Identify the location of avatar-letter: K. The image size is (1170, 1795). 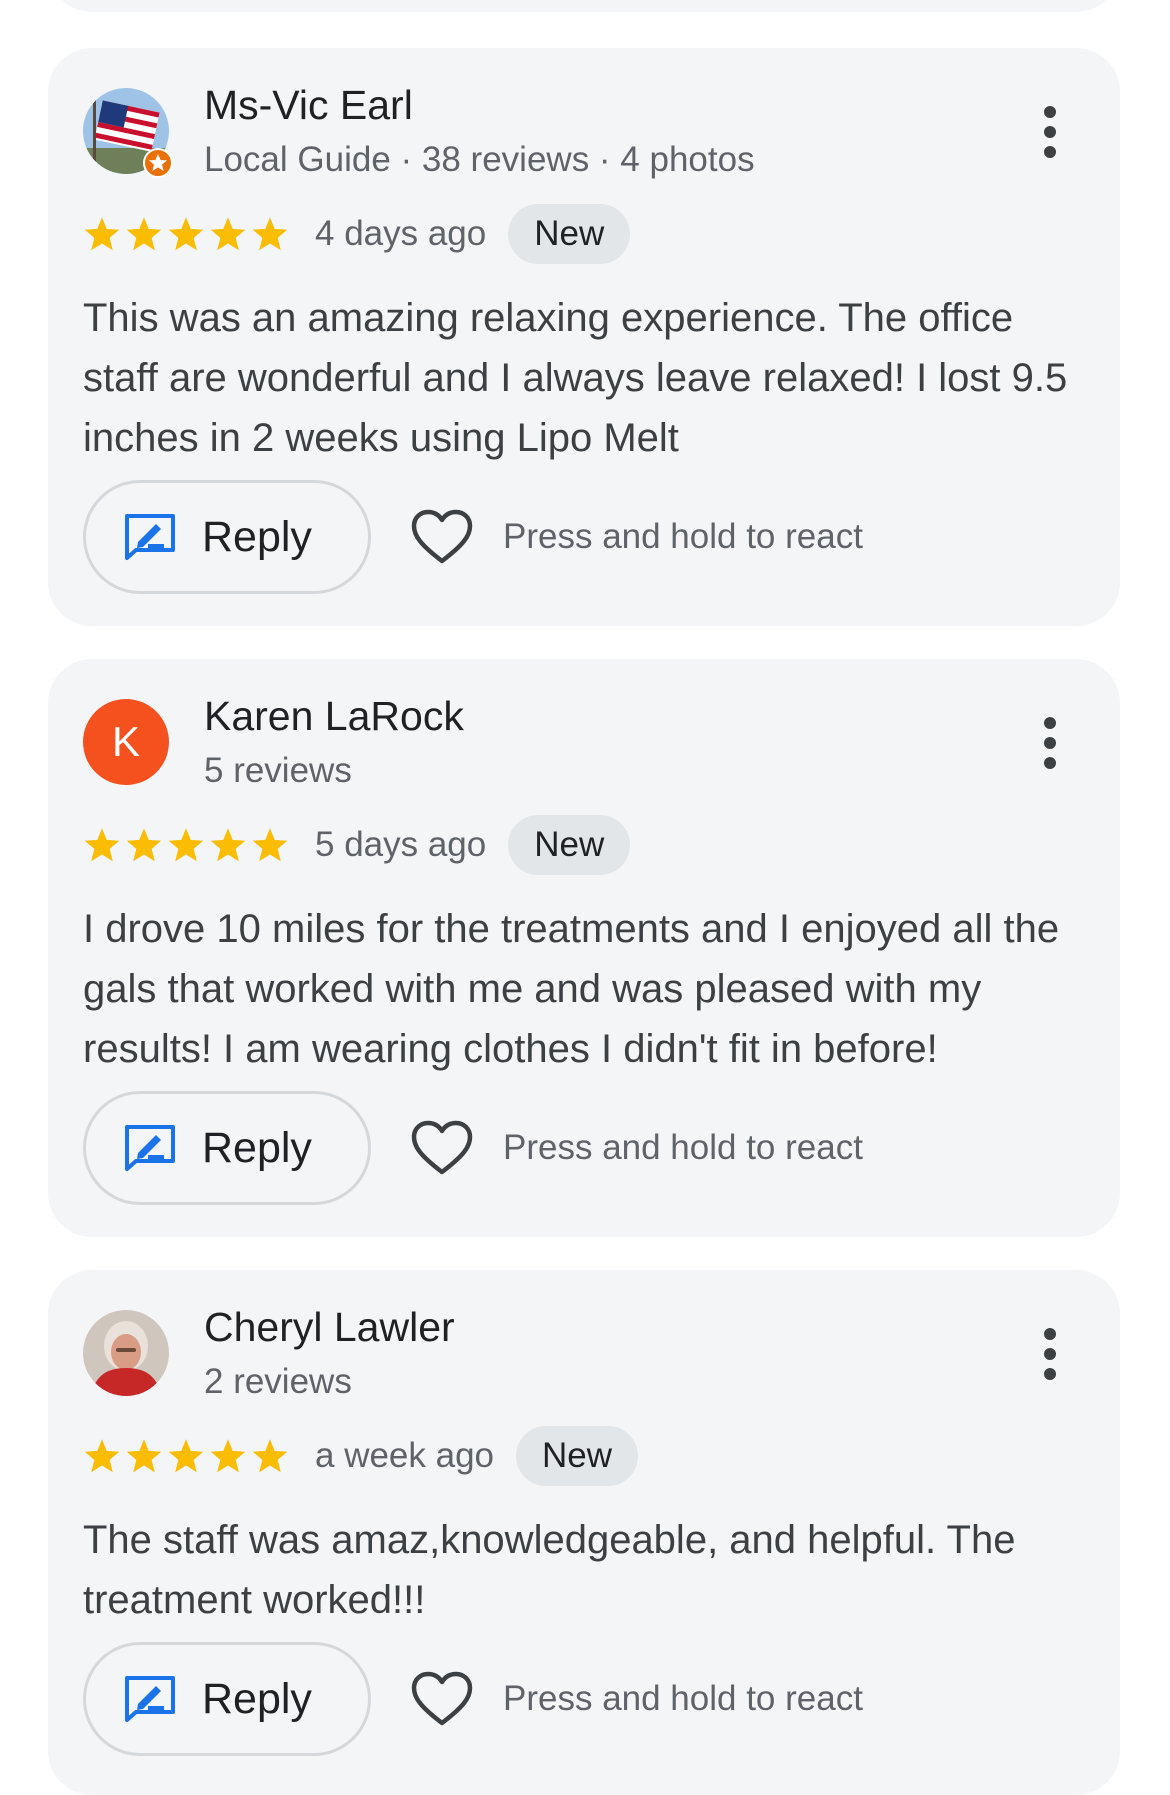
(126, 742).